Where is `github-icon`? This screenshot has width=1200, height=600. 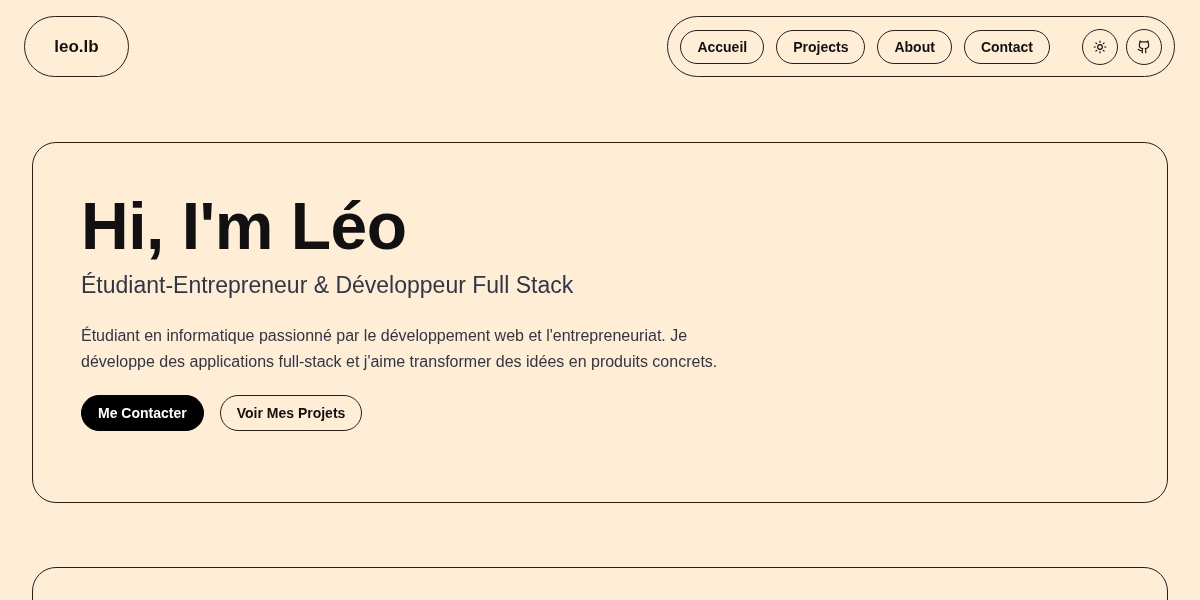 github-icon is located at coordinates (1144, 46).